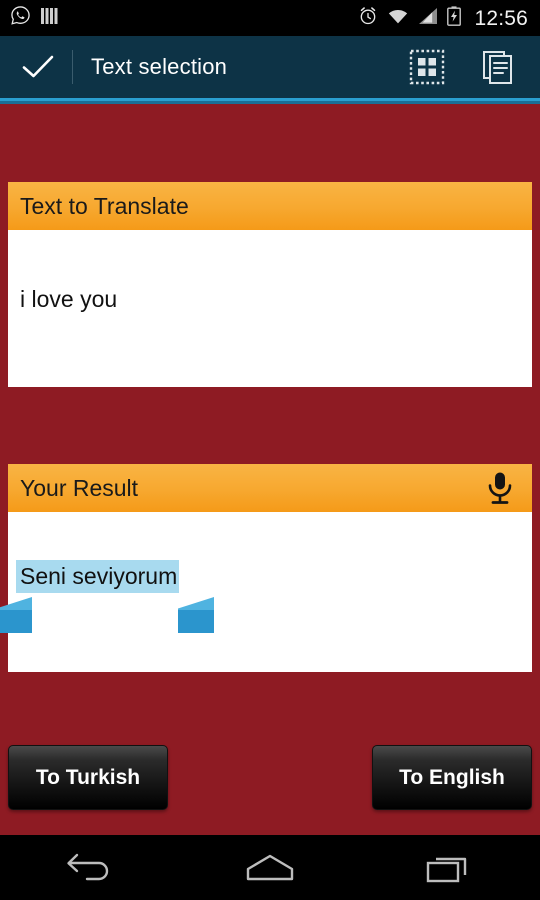  What do you see at coordinates (452, 777) in the screenshot?
I see `to-english-button: To English` at bounding box center [452, 777].